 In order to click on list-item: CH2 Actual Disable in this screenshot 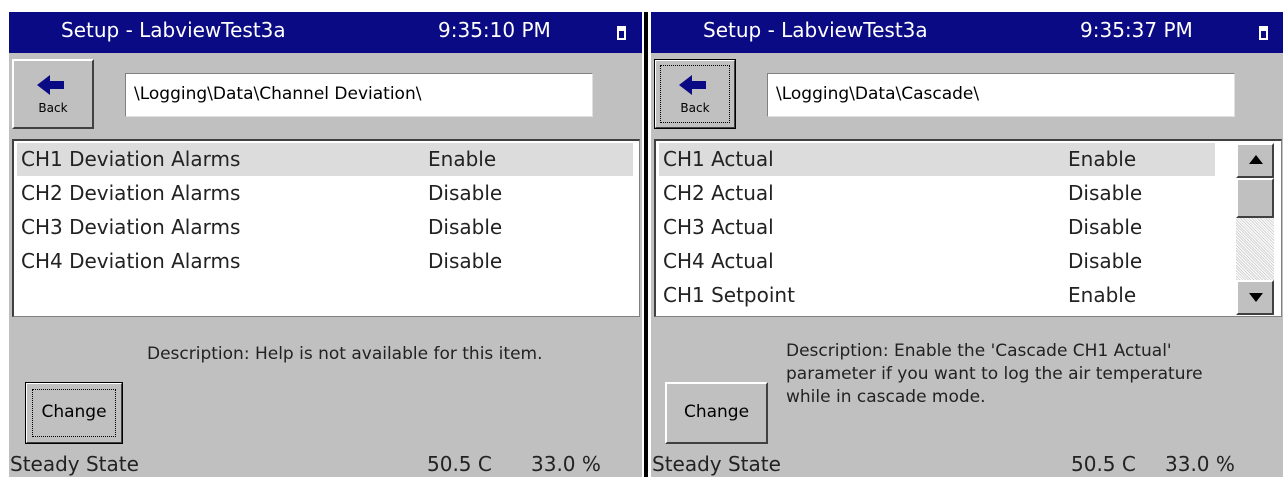, I will do `click(937, 193)`.